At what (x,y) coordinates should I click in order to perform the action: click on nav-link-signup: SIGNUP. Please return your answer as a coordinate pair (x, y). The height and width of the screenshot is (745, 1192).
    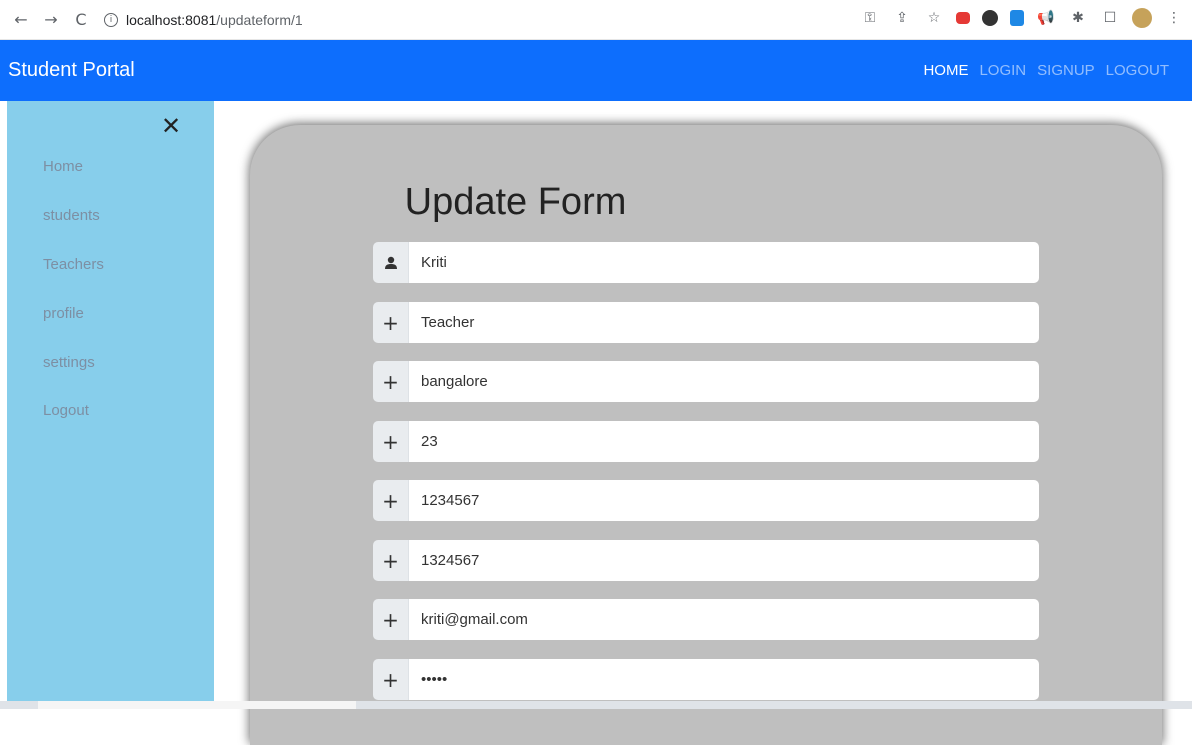
    Looking at the image, I should click on (1066, 70).